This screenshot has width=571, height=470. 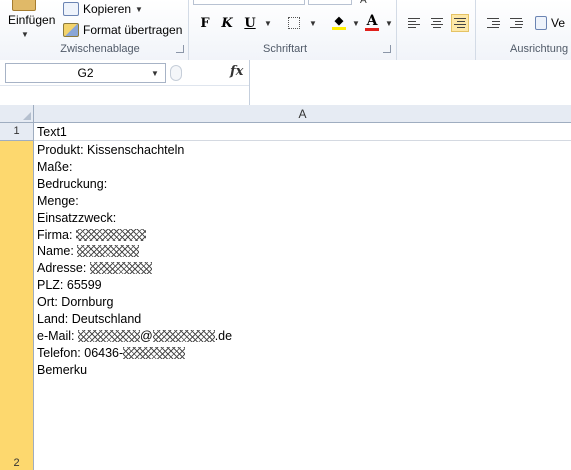 I want to click on cell-line: Maße:, so click(x=55, y=166).